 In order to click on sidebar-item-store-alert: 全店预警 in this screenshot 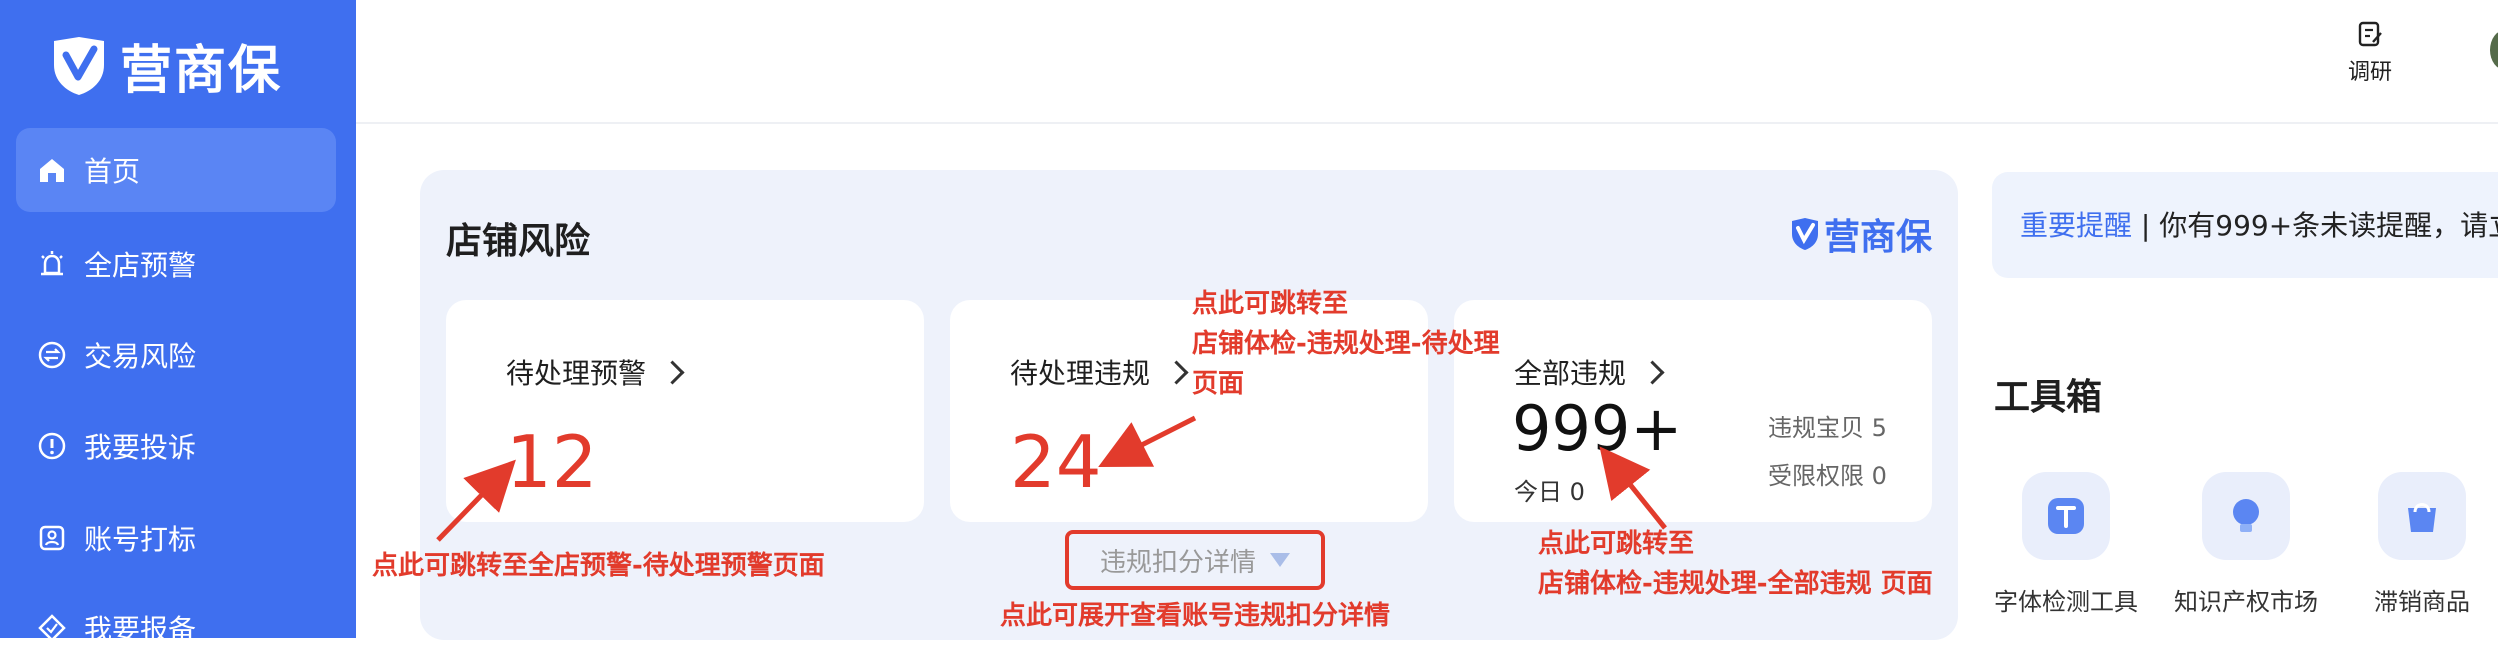, I will do `click(176, 264)`.